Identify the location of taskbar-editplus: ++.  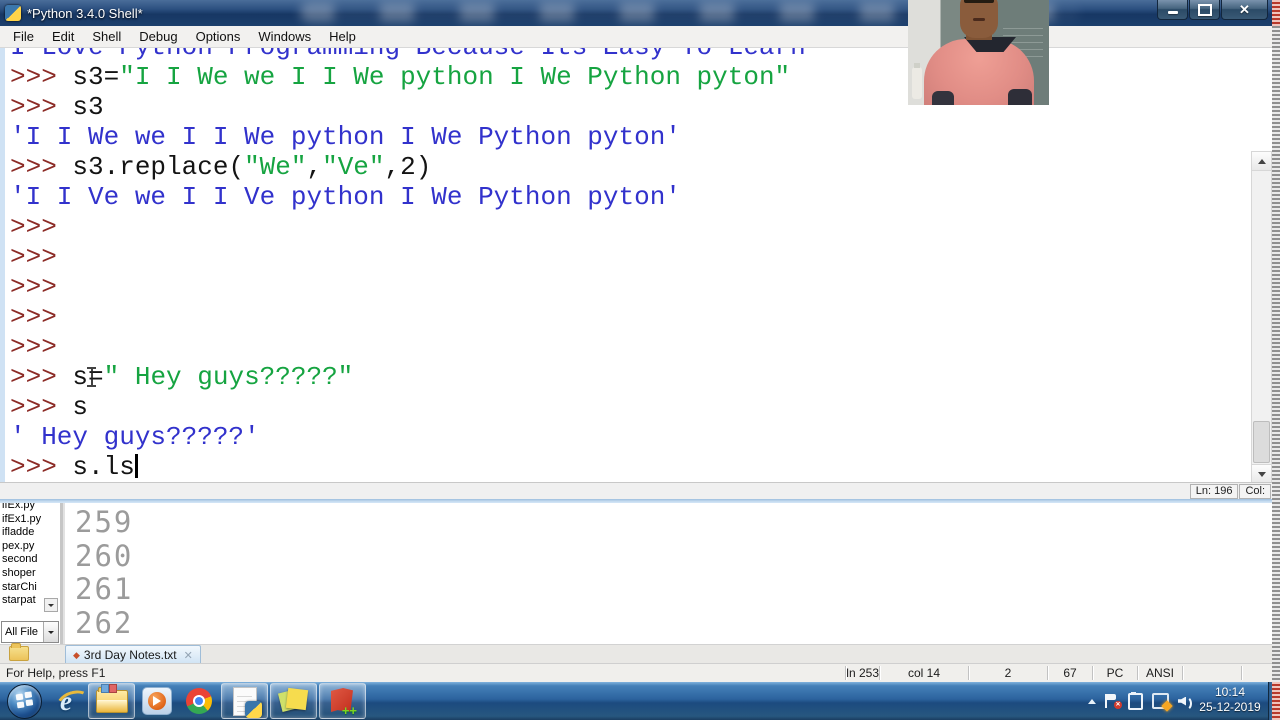
(342, 701).